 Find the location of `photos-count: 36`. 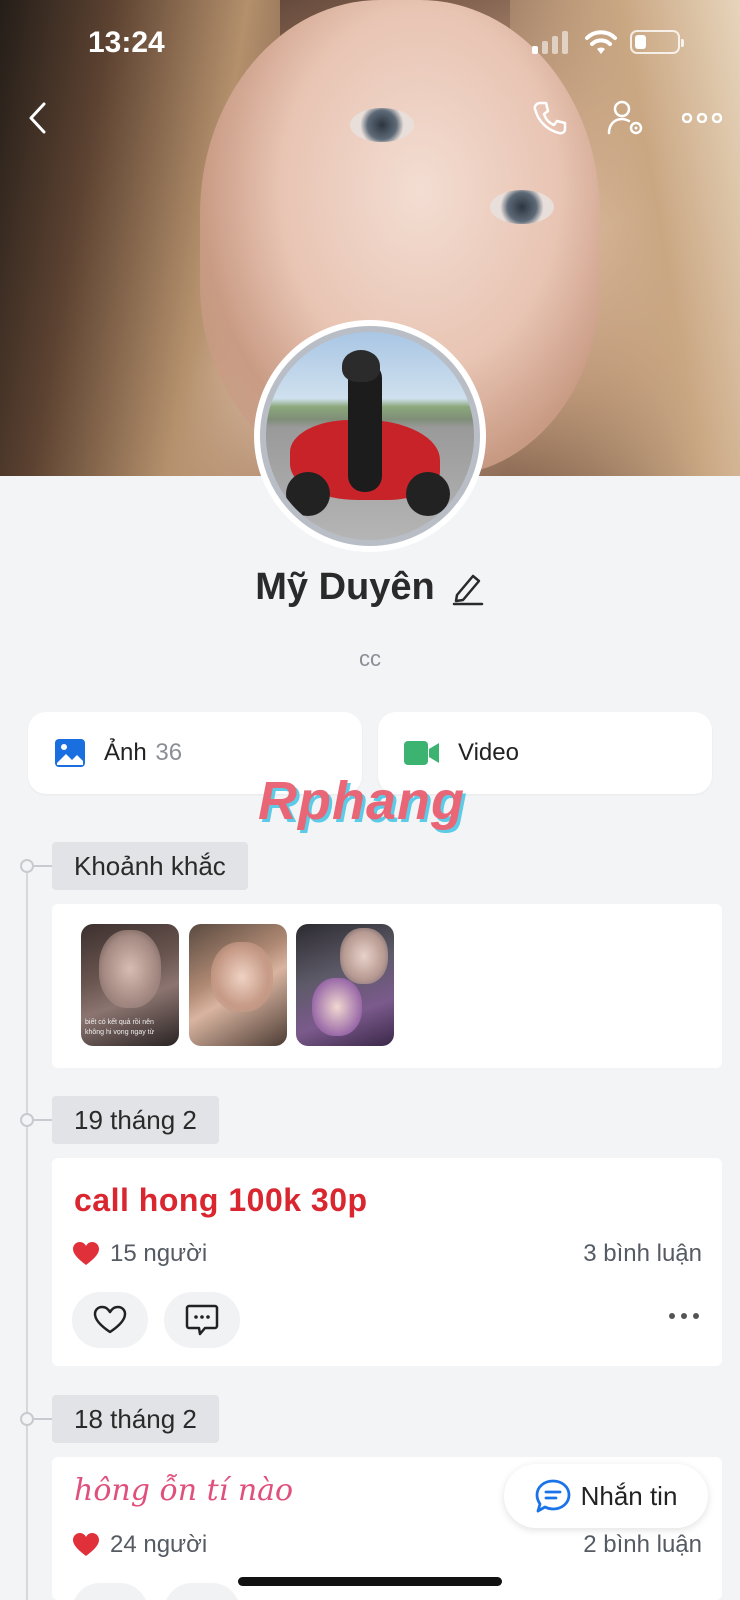

photos-count: 36 is located at coordinates (169, 752).